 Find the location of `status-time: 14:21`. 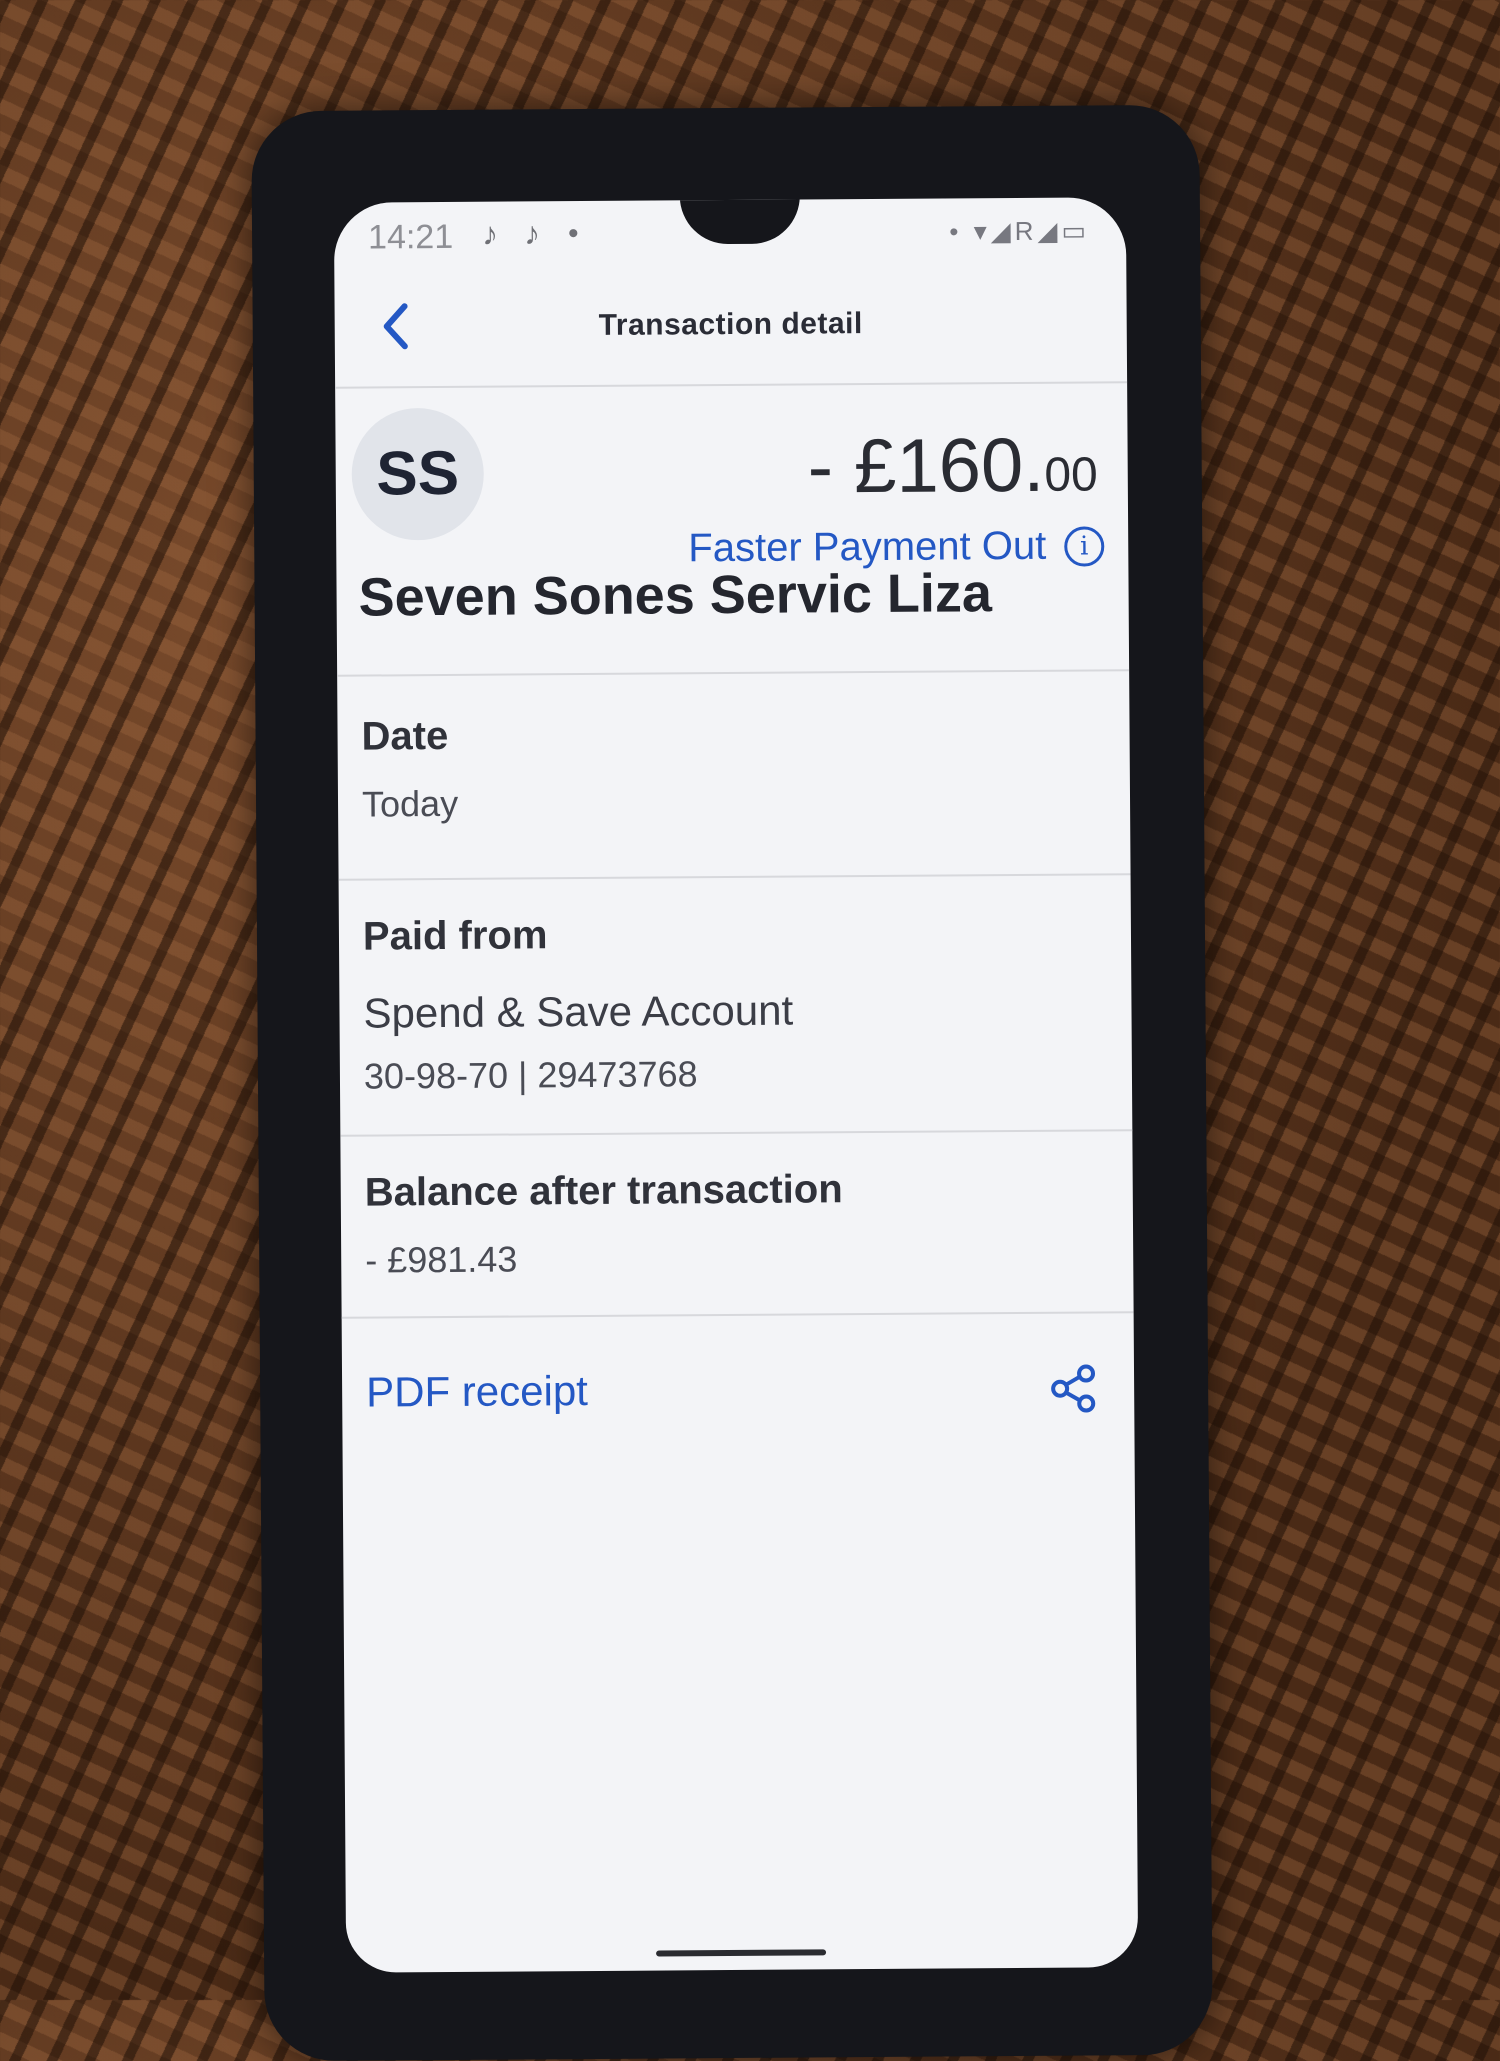

status-time: 14:21 is located at coordinates (410, 237).